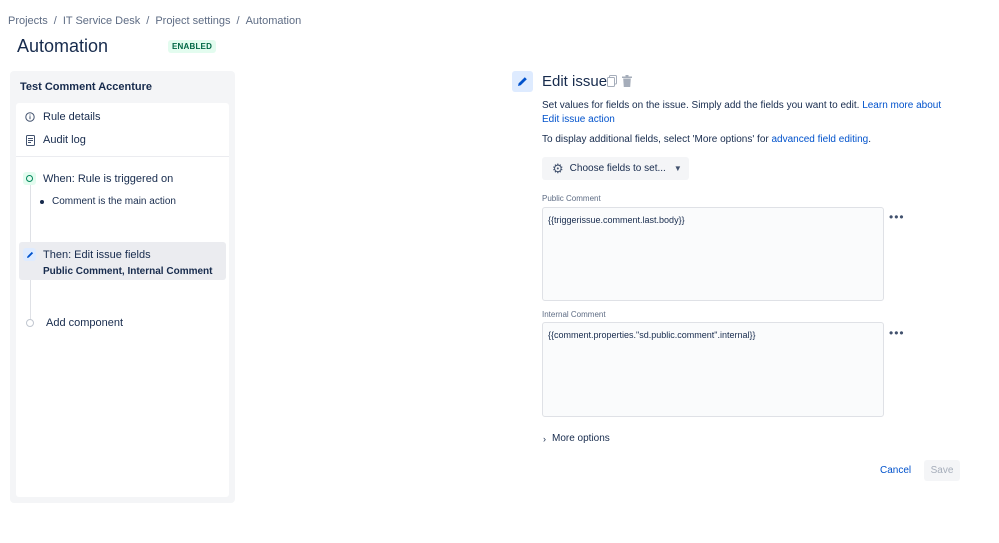 Image resolution: width=999 pixels, height=543 pixels. Describe the element at coordinates (820, 139) in the screenshot. I see `advanced-editing-link: advanced field editing` at that location.